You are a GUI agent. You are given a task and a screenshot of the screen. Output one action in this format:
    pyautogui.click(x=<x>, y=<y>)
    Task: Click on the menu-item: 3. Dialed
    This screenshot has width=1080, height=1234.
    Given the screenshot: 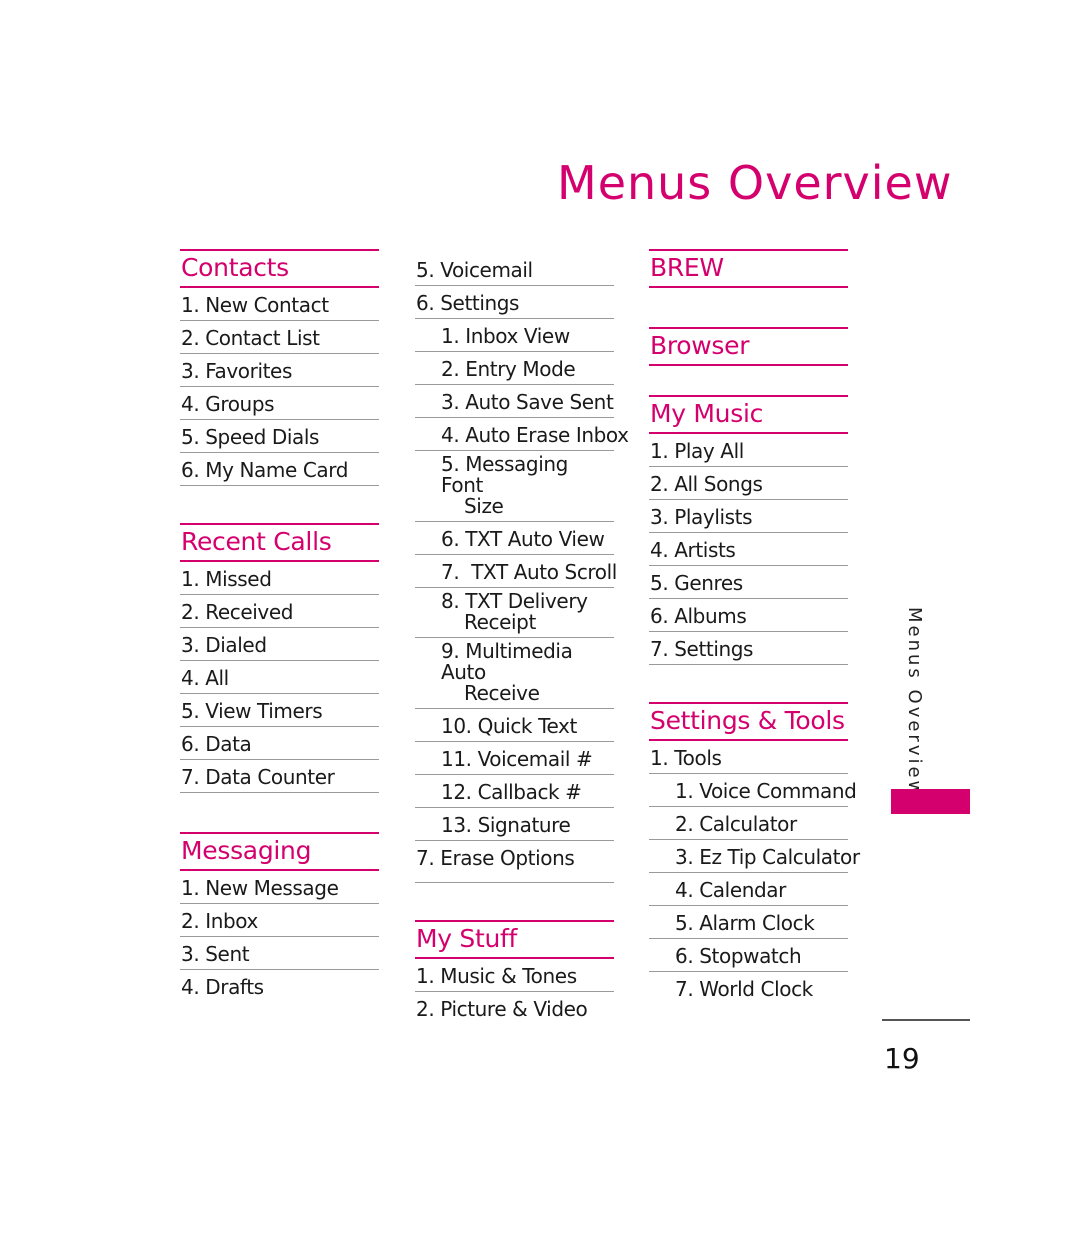 What is the action you would take?
    pyautogui.click(x=279, y=644)
    